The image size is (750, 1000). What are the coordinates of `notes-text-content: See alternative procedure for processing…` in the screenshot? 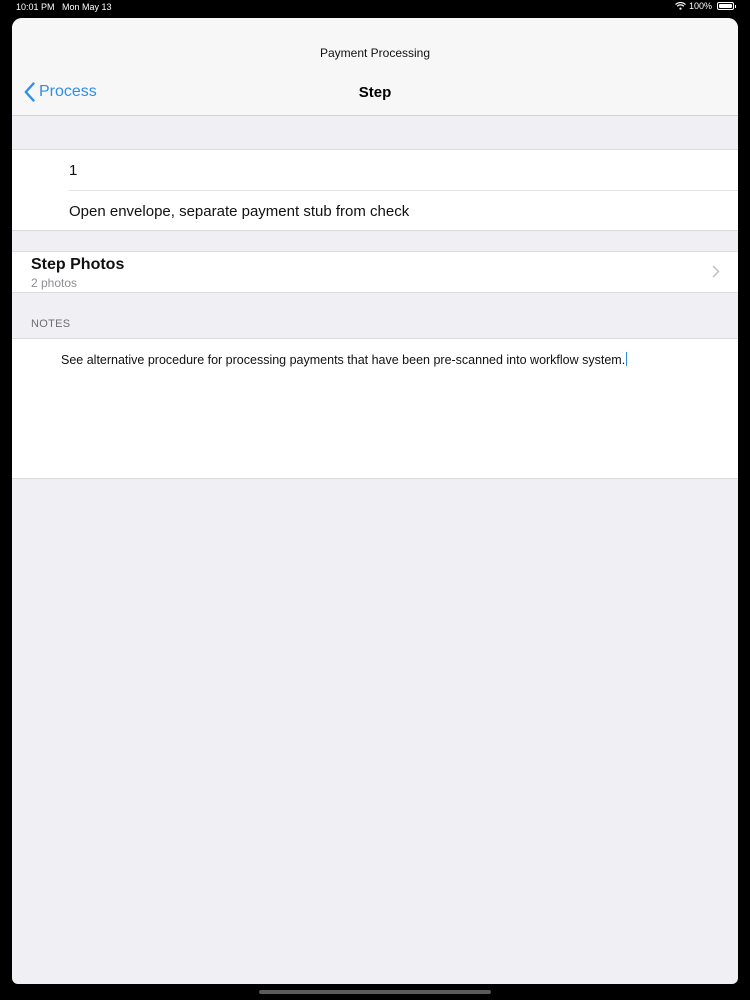 It's located at (343, 360).